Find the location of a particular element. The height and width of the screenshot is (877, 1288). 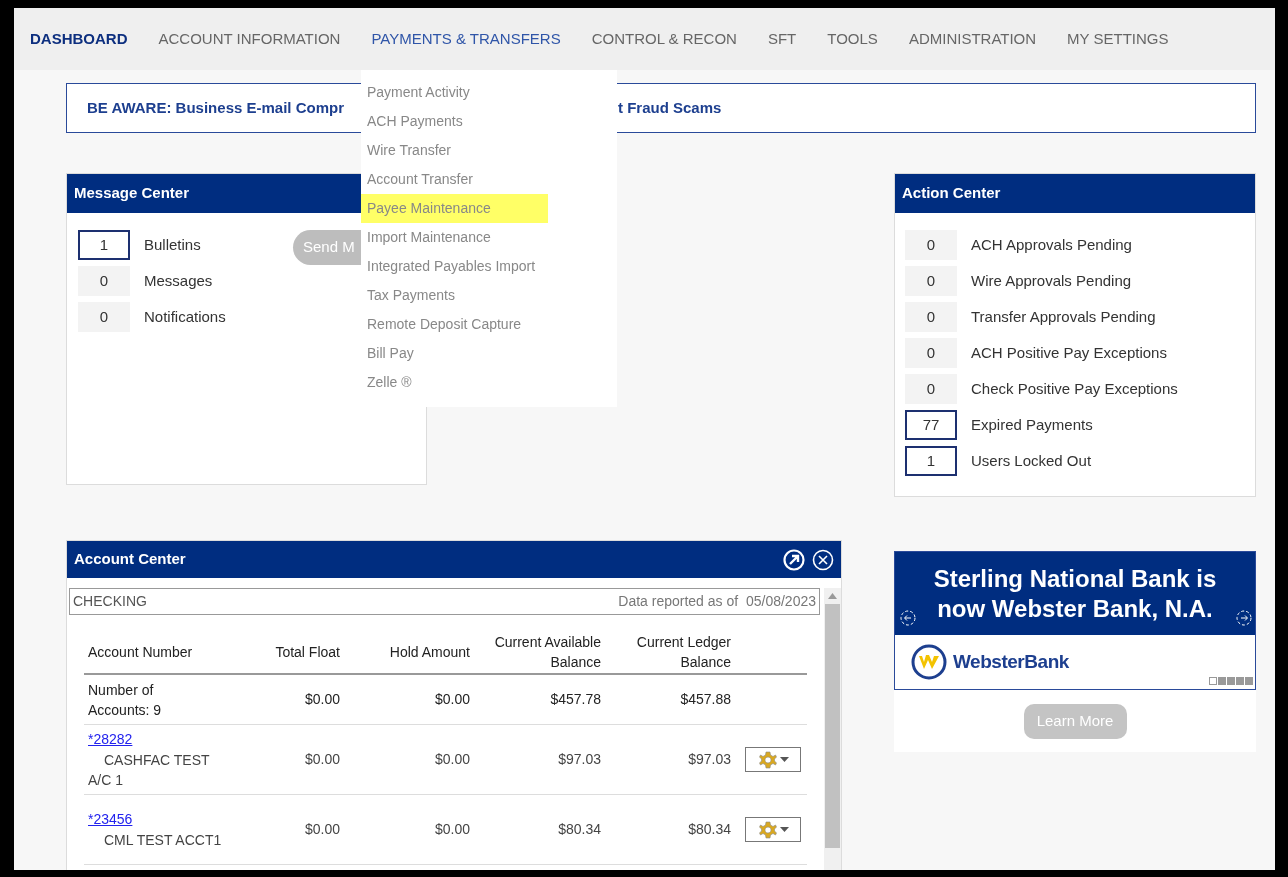

panel-title: Action Center is located at coordinates (1075, 193).